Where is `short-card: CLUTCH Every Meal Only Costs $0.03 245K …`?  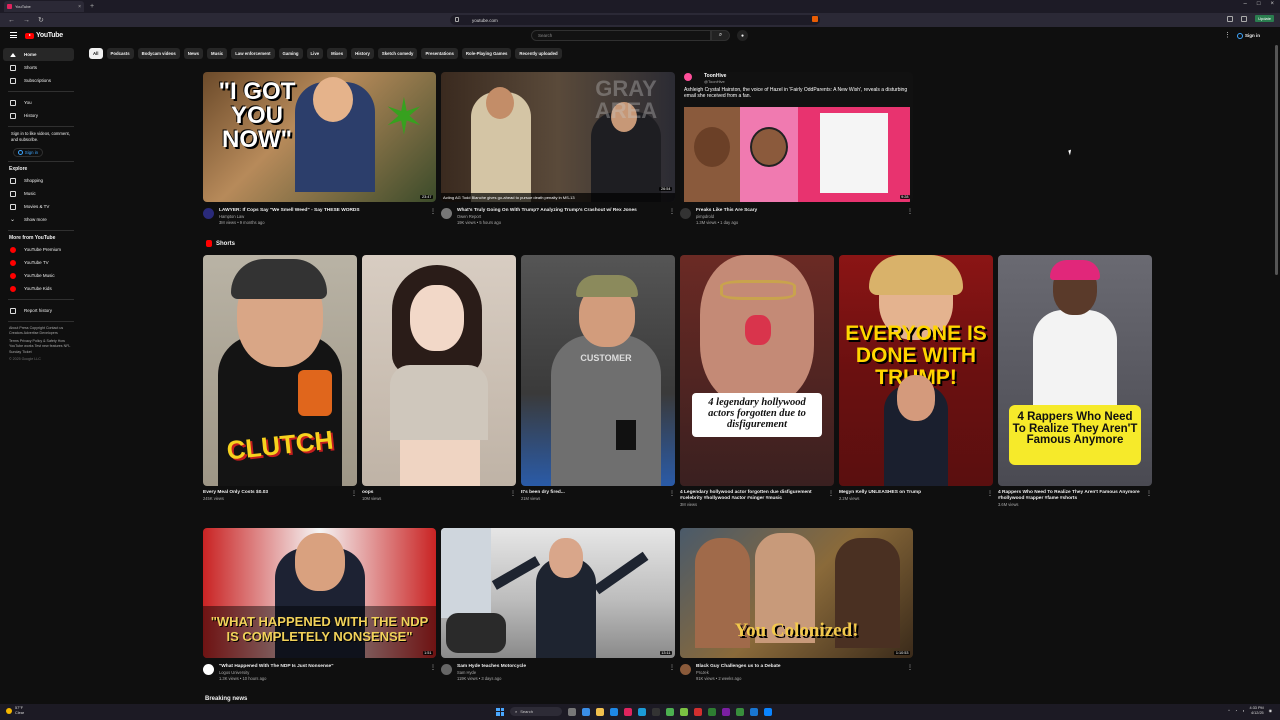 short-card: CLUTCH Every Meal Only Costs $0.03 245K … is located at coordinates (280, 378).